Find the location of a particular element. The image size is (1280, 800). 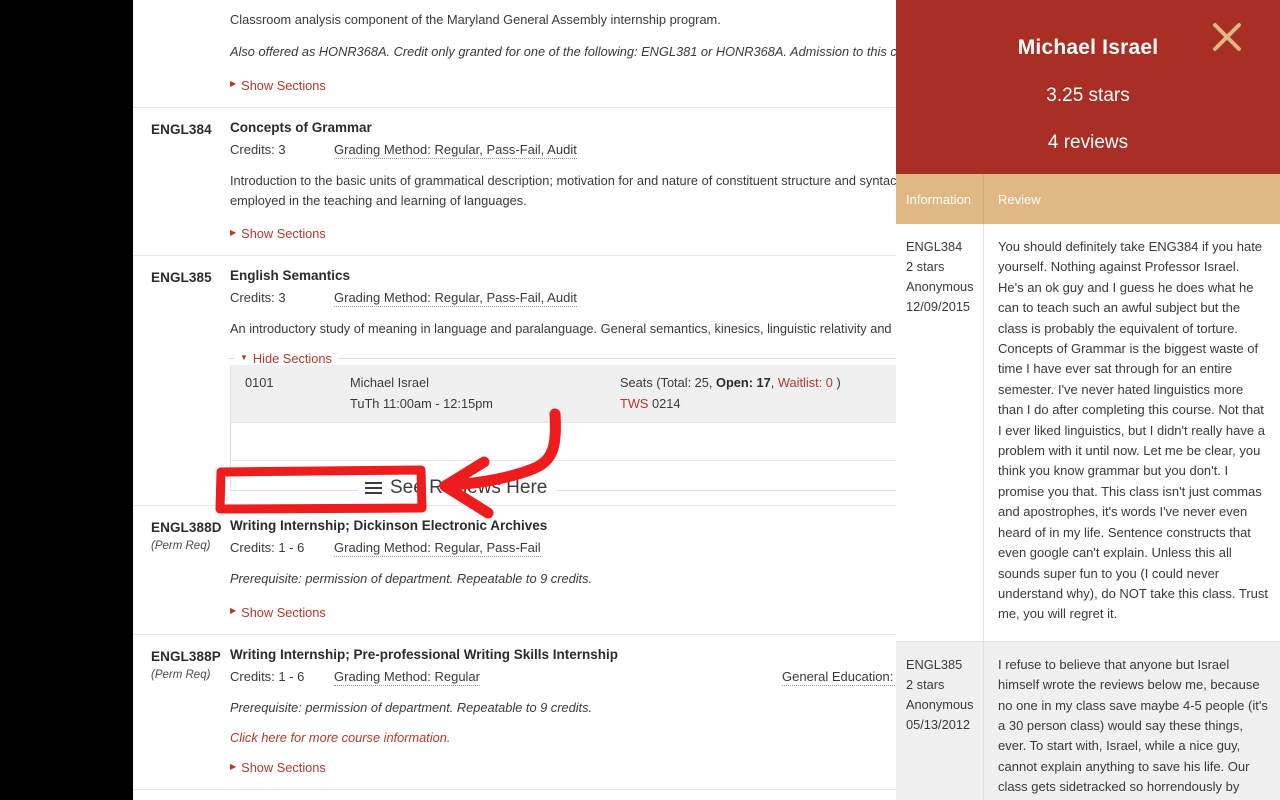

course-code: ENGL388D is located at coordinates (186, 527).